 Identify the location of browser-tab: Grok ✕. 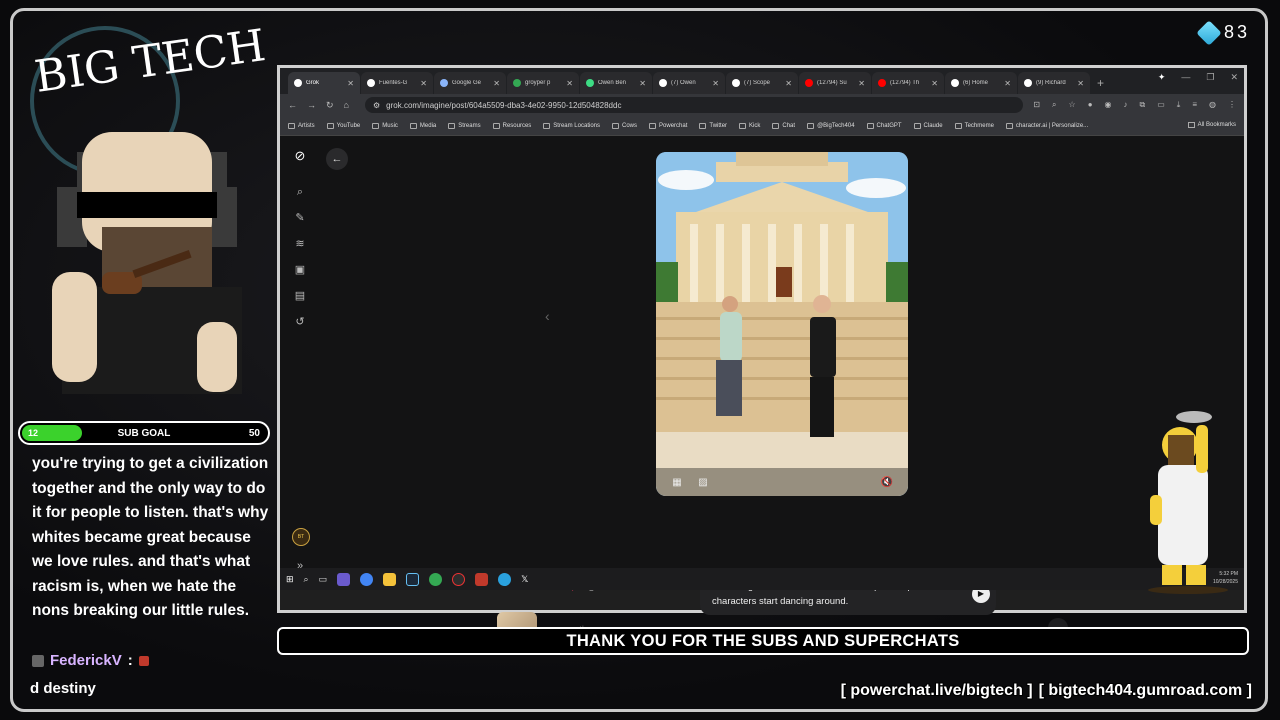
(324, 83).